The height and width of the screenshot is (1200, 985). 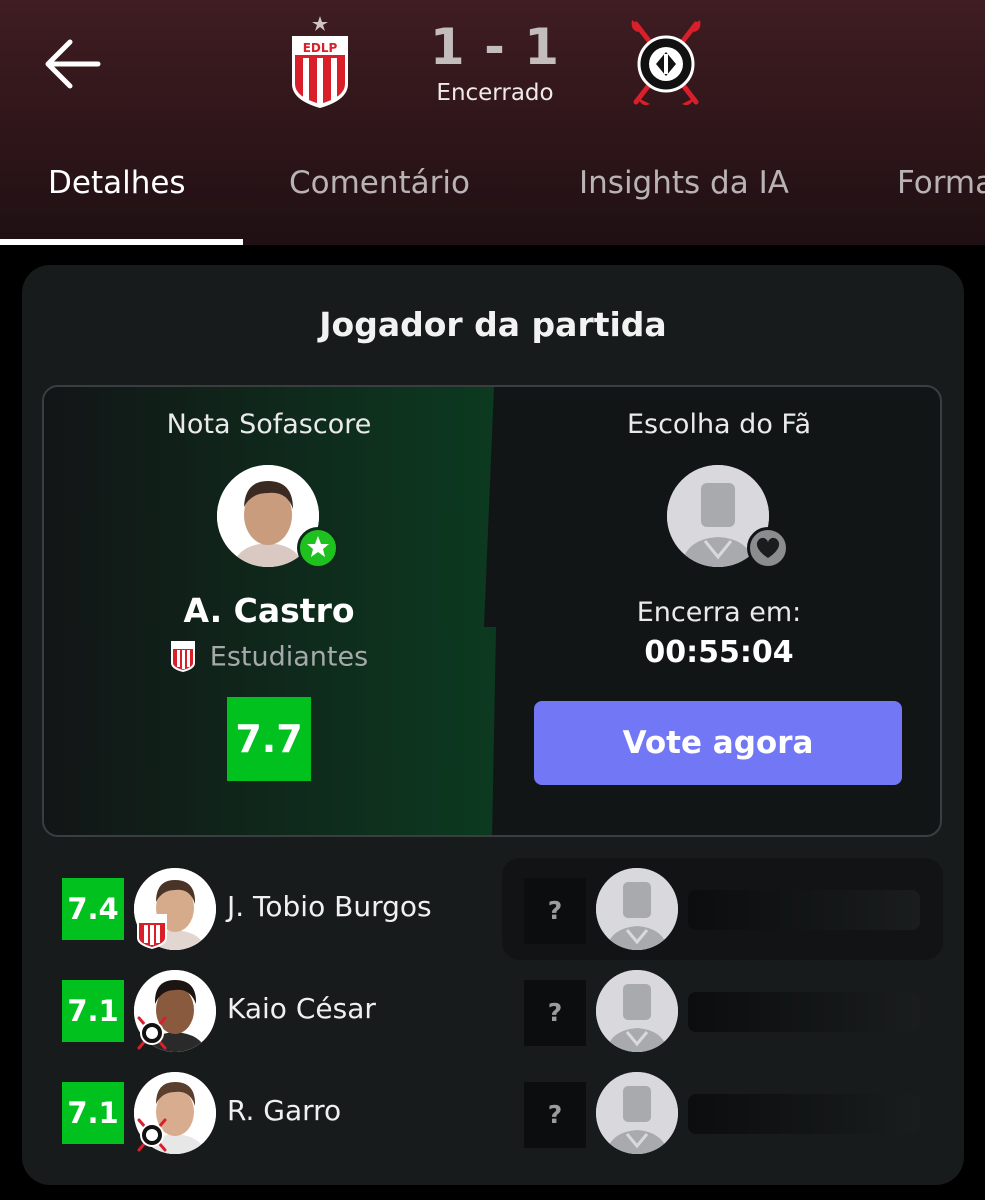 What do you see at coordinates (493, 1113) in the screenshot?
I see `list-item: 7.1 R. Garro ?` at bounding box center [493, 1113].